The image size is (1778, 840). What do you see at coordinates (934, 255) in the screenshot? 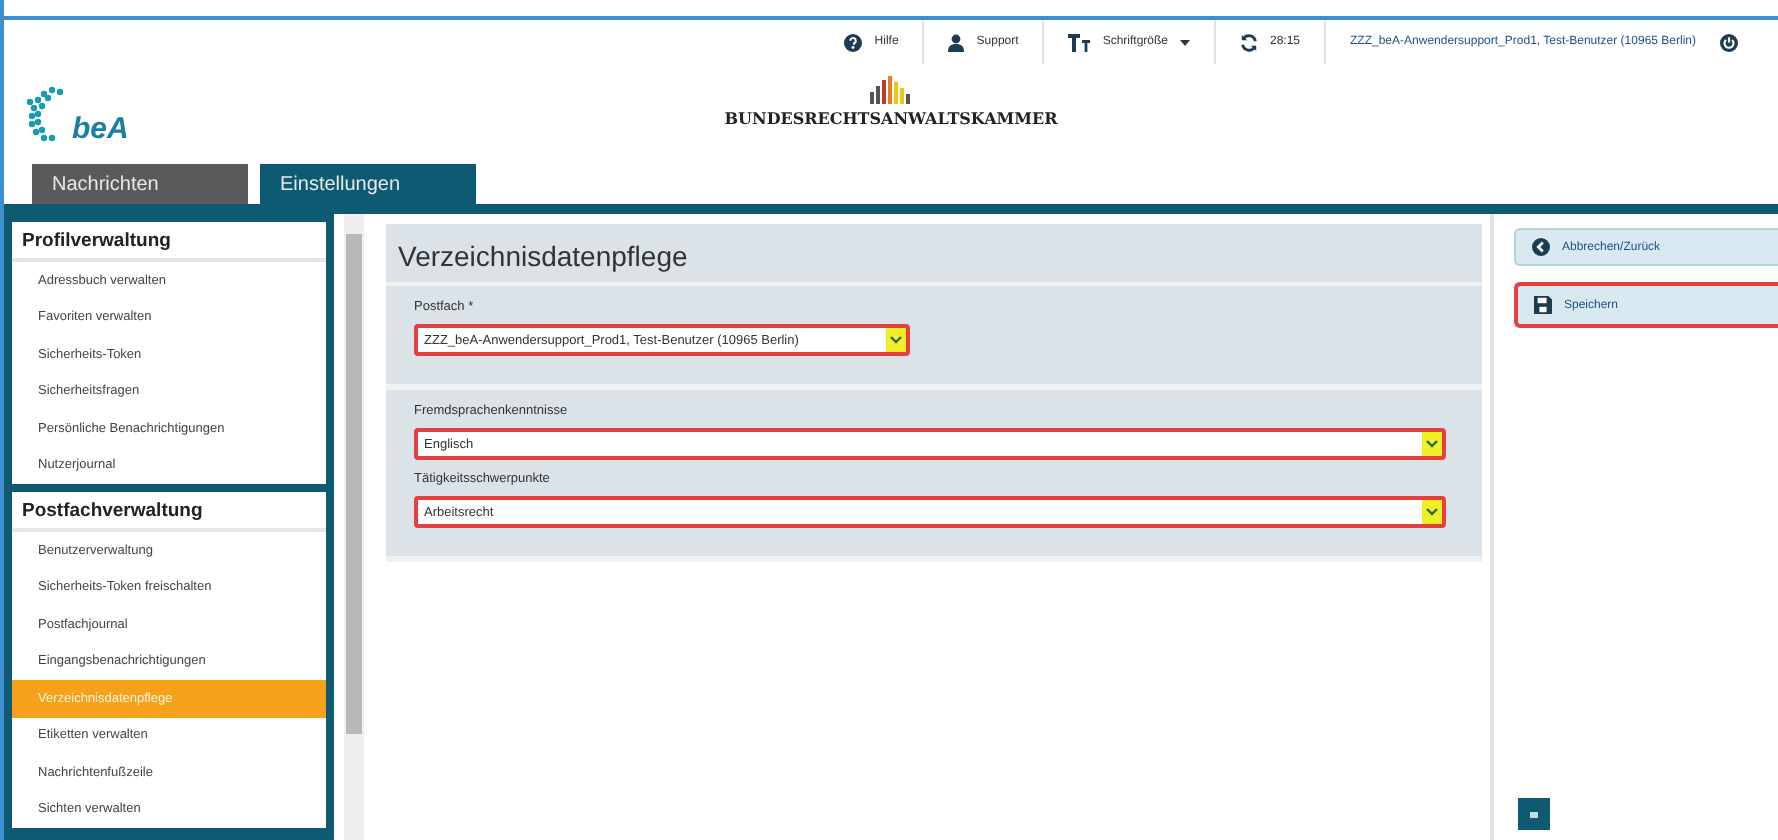
I see `page-title: Verzeichnisdatenpflege` at bounding box center [934, 255].